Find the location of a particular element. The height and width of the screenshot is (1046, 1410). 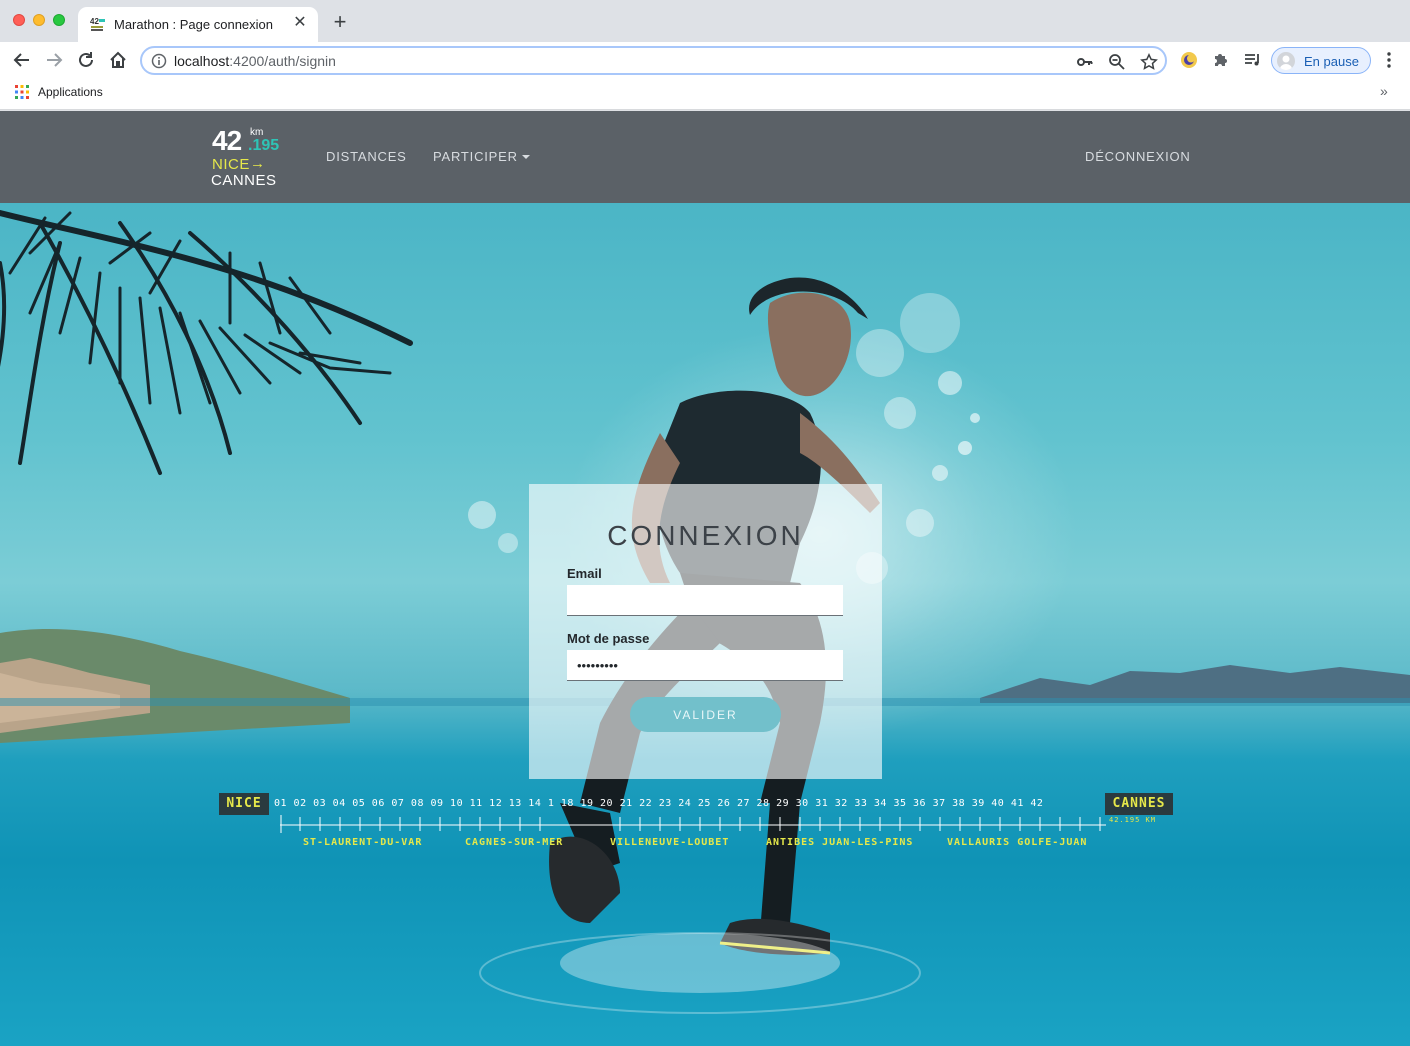

bookmark-applications: Applications is located at coordinates (70, 92).